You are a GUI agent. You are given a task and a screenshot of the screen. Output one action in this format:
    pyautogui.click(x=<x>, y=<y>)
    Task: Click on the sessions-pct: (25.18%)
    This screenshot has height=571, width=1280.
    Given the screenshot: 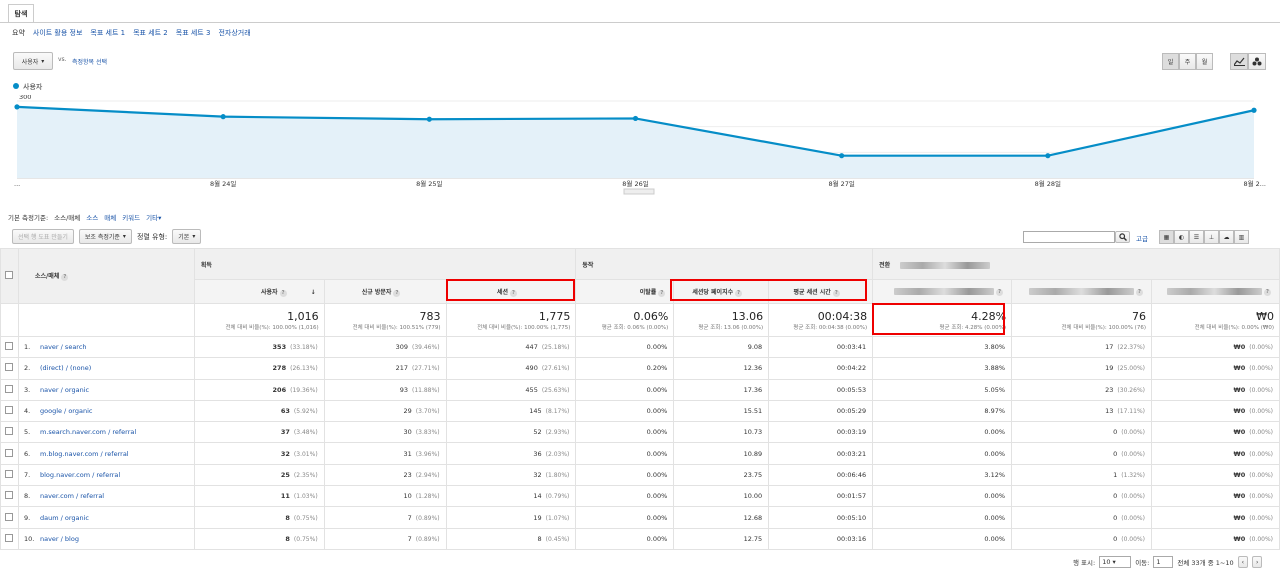 What is the action you would take?
    pyautogui.click(x=555, y=348)
    